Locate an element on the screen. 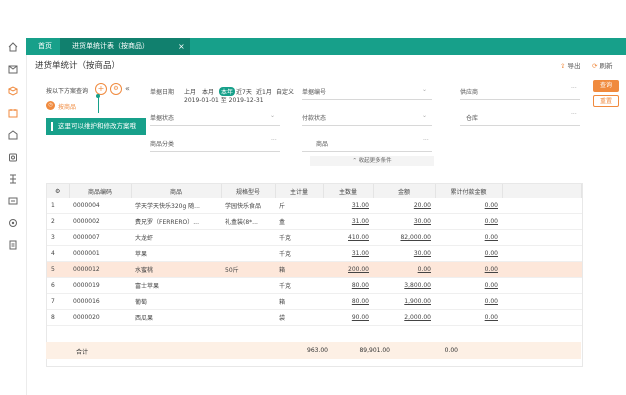 The width and height of the screenshot is (626, 395). cell-amount: 1,900.00 is located at coordinates (404, 301).